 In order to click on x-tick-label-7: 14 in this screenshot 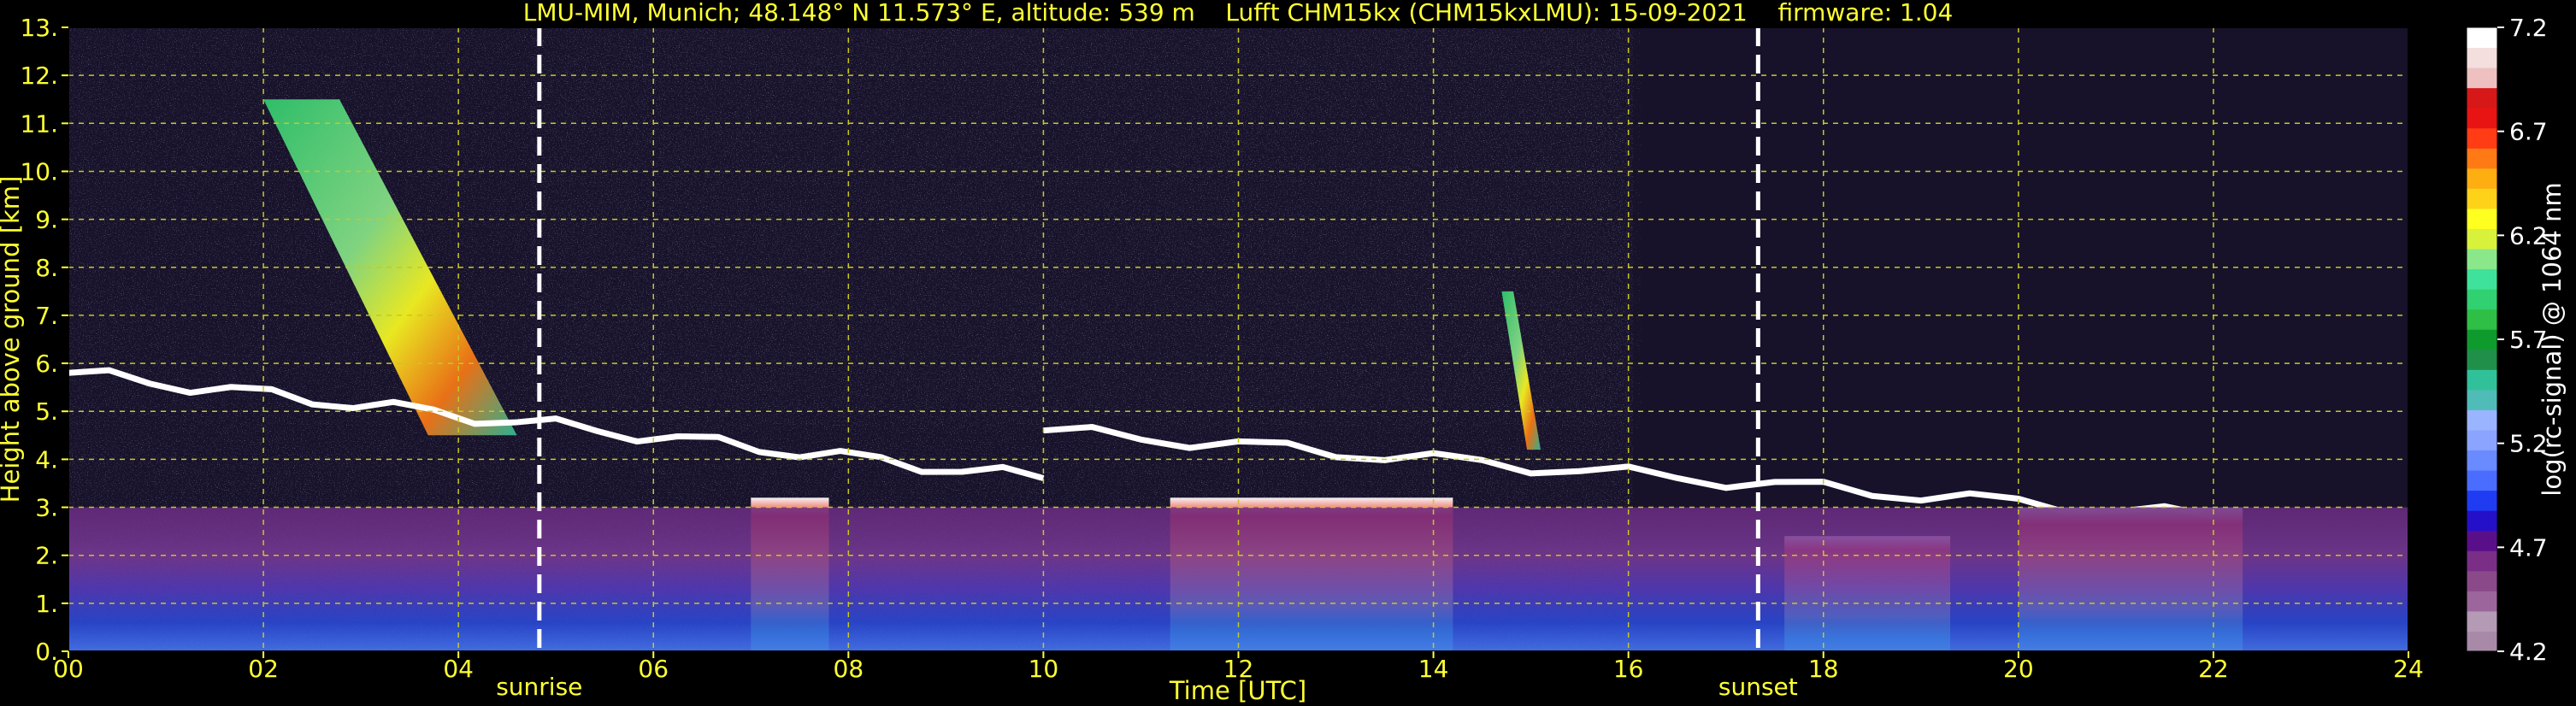, I will do `click(1433, 669)`.